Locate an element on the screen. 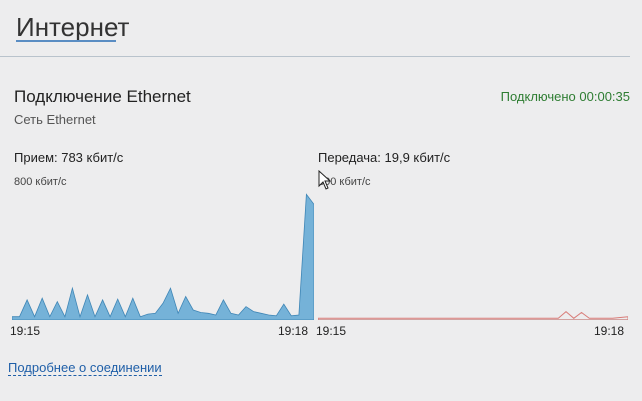 The width and height of the screenshot is (642, 401). connection-details-link: Подробнее о соединении is located at coordinates (85, 368).